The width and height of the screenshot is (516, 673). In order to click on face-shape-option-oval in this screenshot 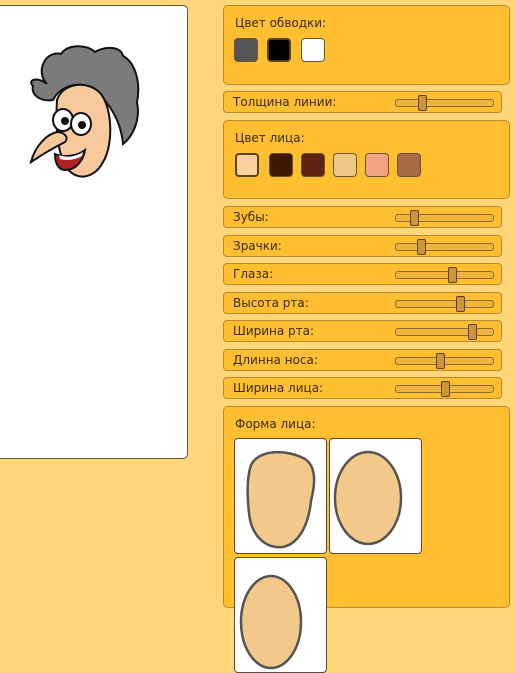, I will do `click(375, 496)`.